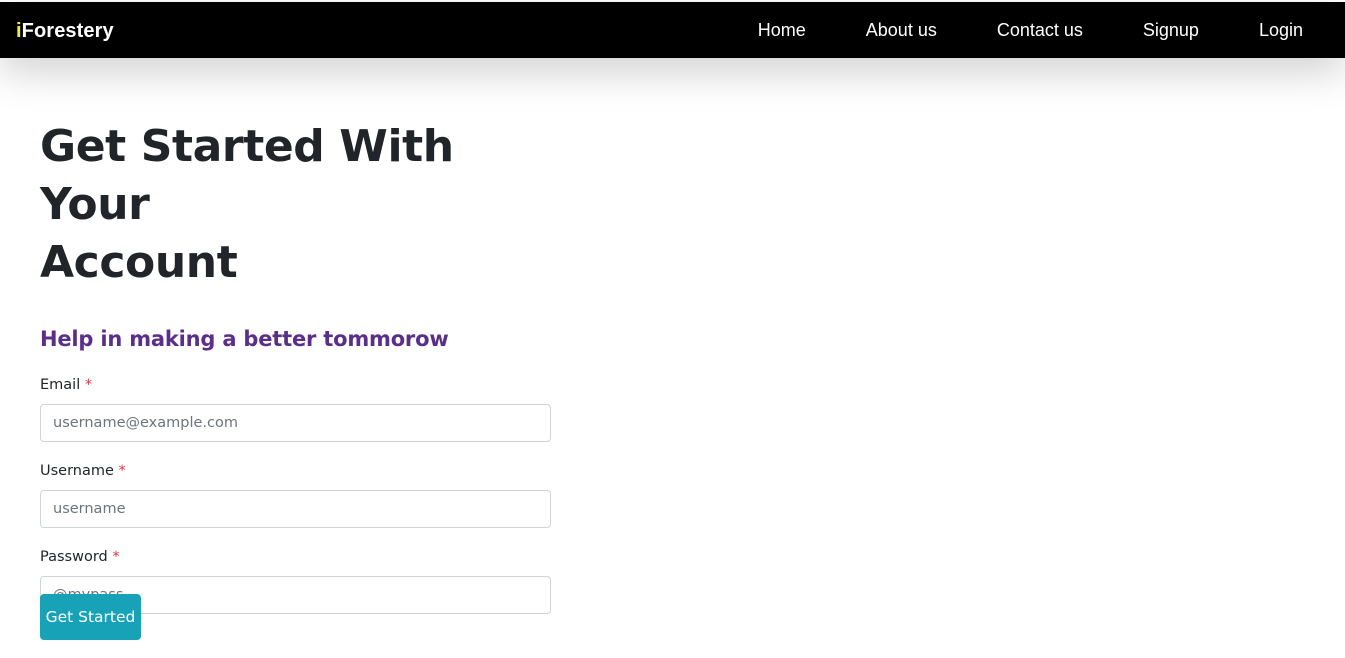 Image resolution: width=1345 pixels, height=658 pixels. What do you see at coordinates (1171, 30) in the screenshot?
I see `nav-link-signup: Signup` at bounding box center [1171, 30].